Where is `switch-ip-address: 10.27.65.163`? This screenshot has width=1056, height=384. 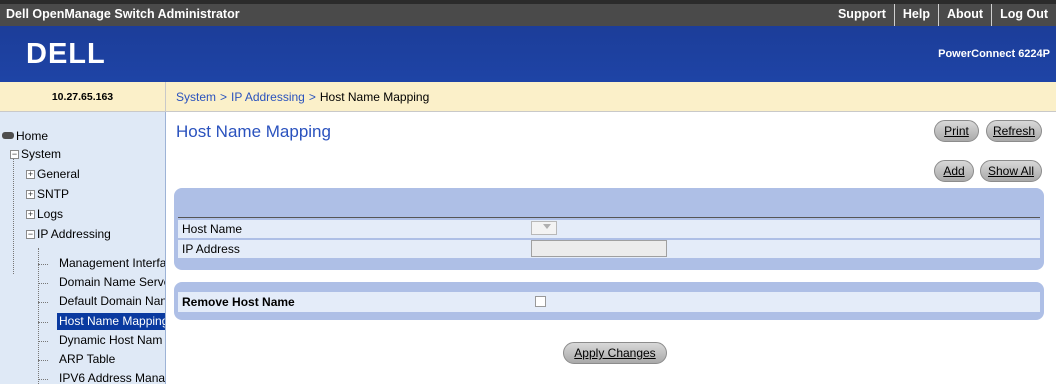 switch-ip-address: 10.27.65.163 is located at coordinates (83, 97).